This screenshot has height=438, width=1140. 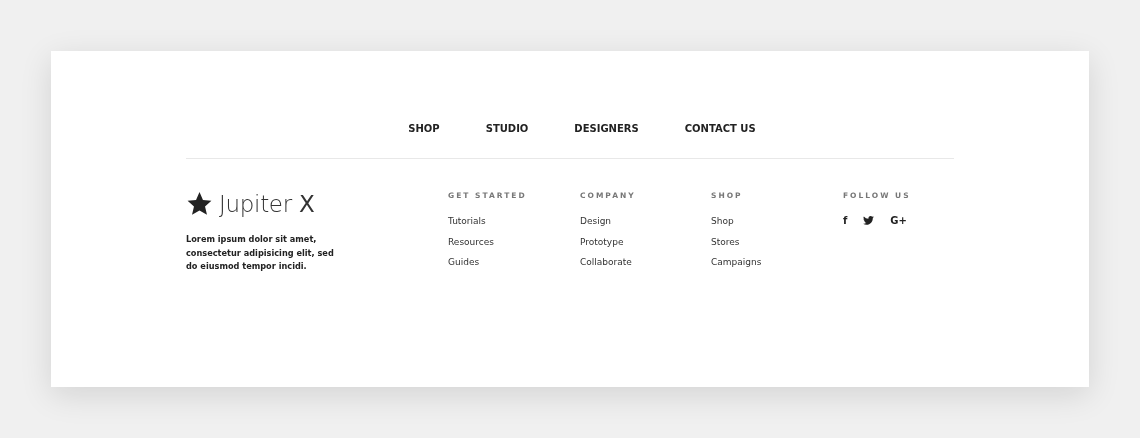 What do you see at coordinates (720, 129) in the screenshot?
I see `nav-link: CONTACT US` at bounding box center [720, 129].